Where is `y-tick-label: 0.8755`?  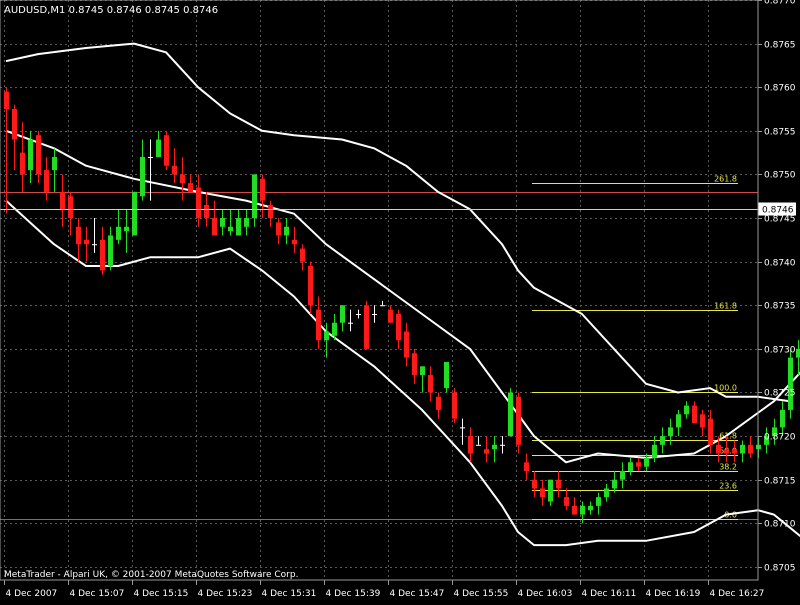 y-tick-label: 0.8755 is located at coordinates (780, 133).